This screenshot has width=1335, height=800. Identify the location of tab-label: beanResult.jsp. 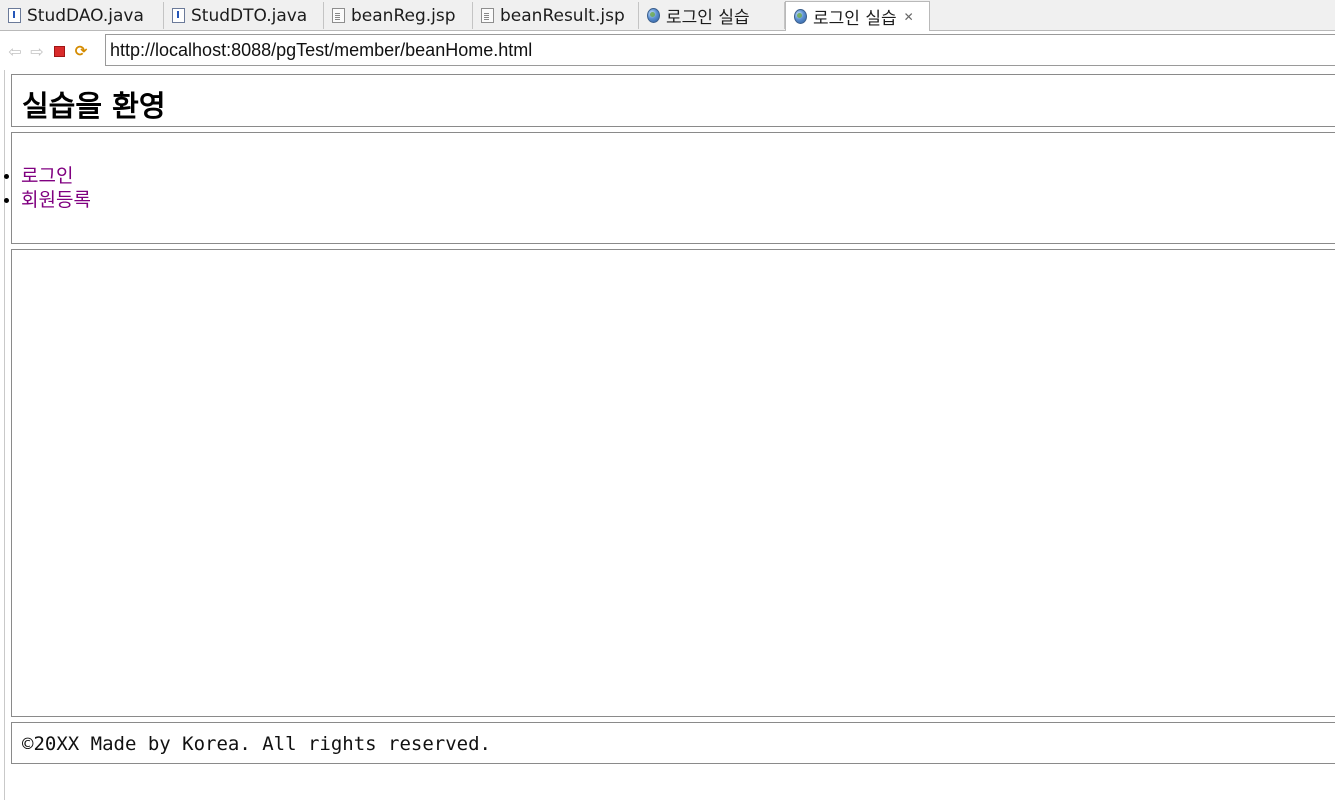
(562, 15).